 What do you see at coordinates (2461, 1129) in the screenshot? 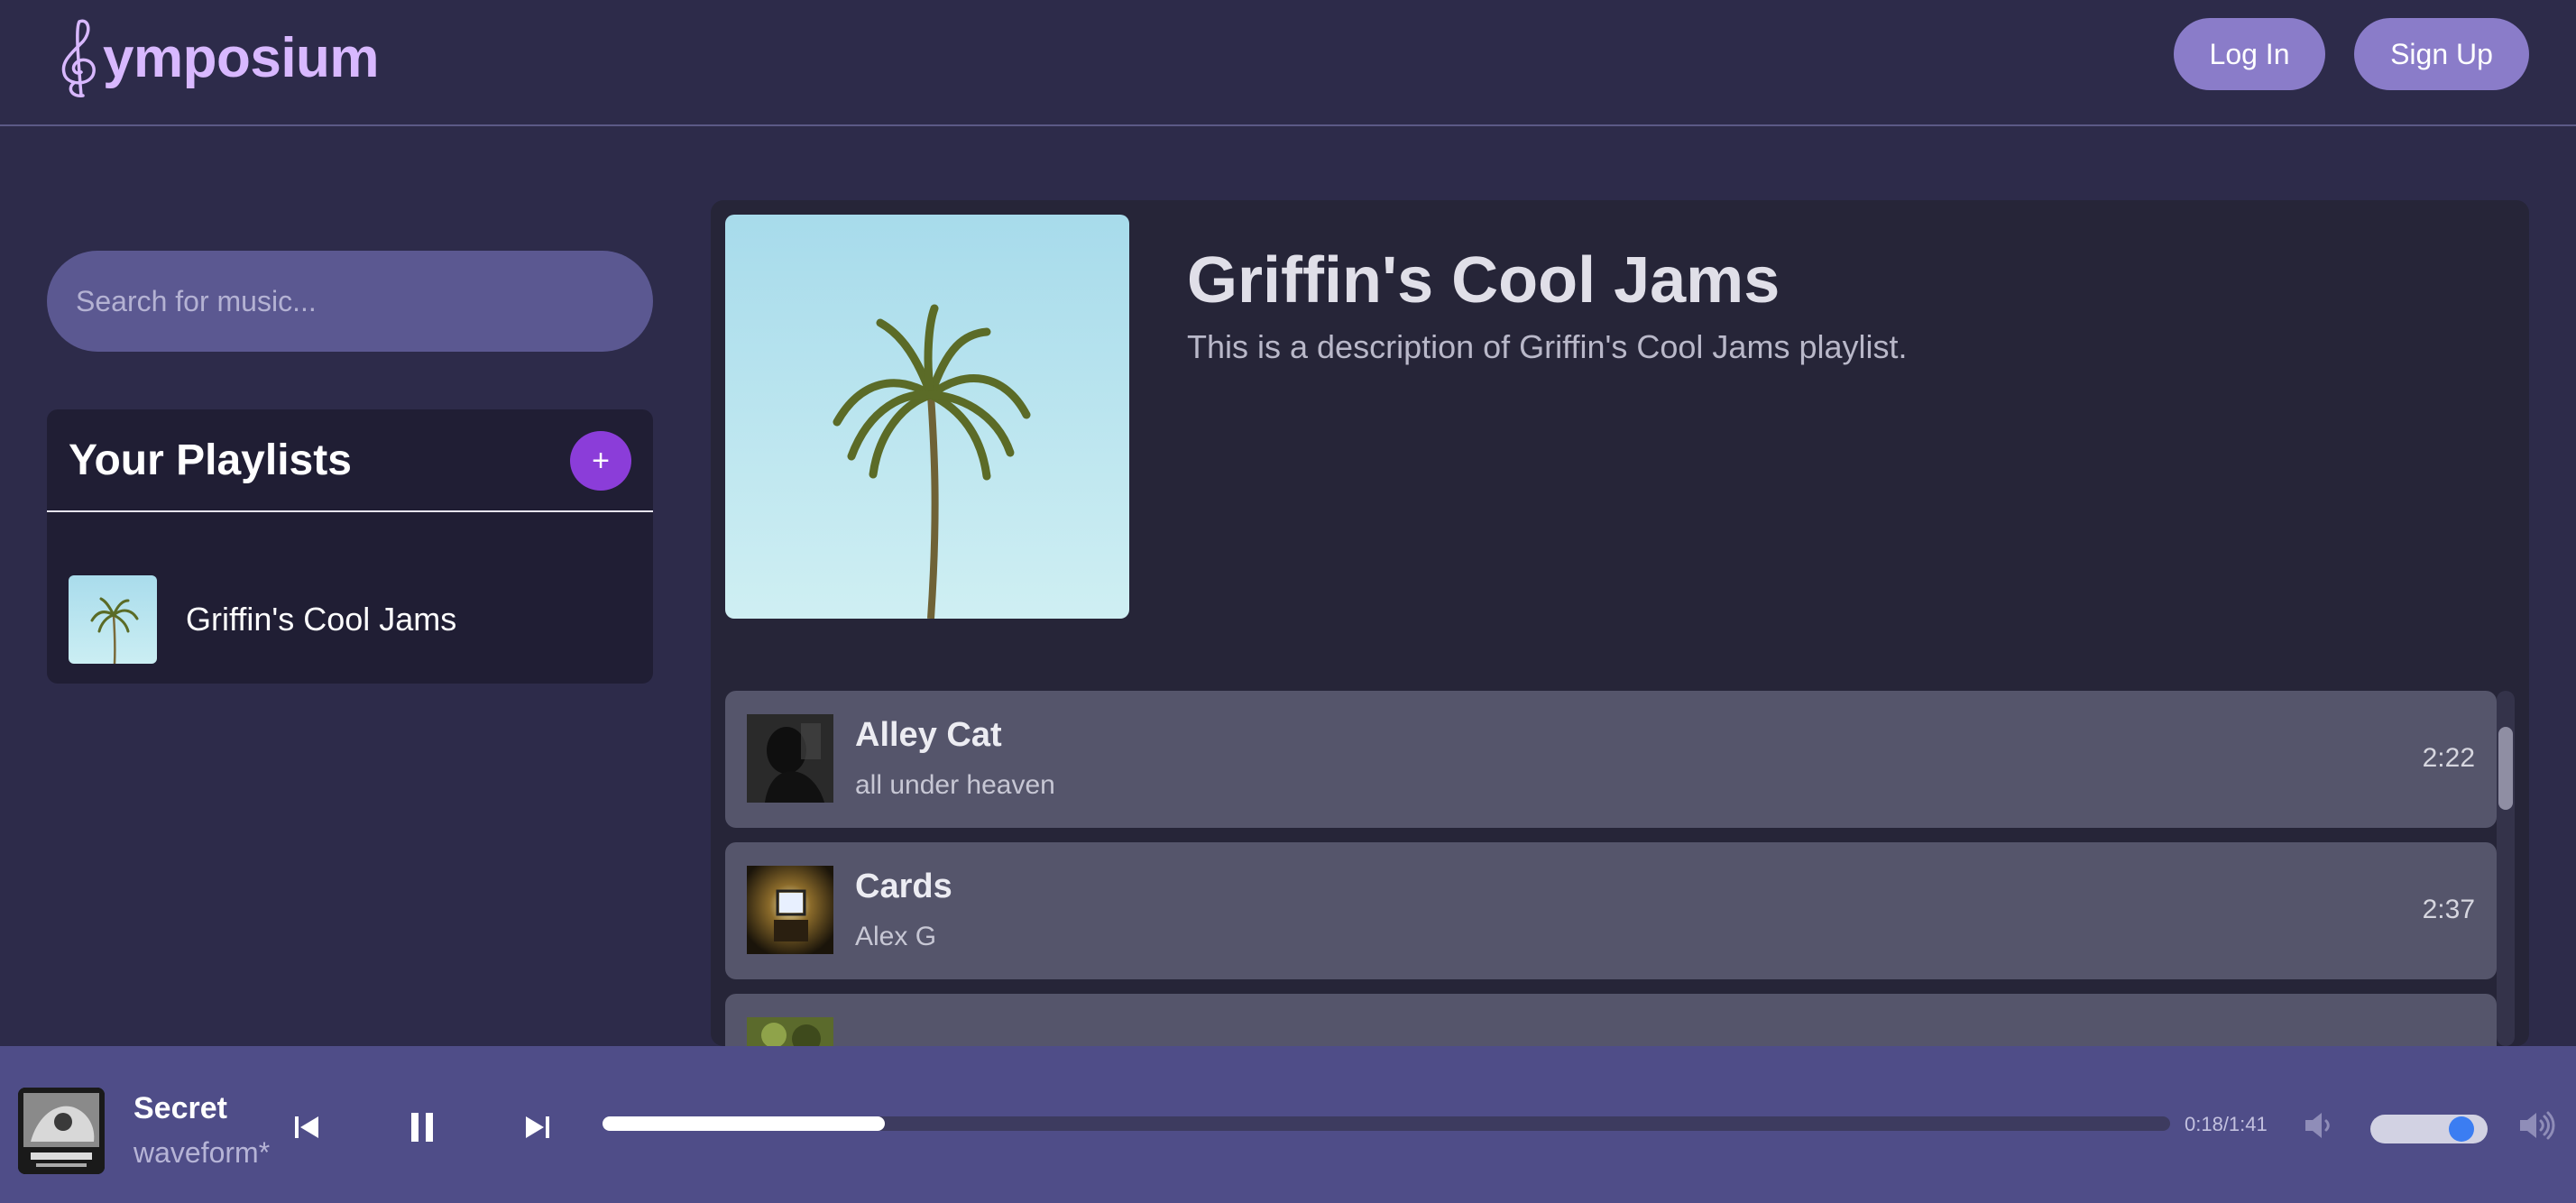
I see `volume-slider-knob` at bounding box center [2461, 1129].